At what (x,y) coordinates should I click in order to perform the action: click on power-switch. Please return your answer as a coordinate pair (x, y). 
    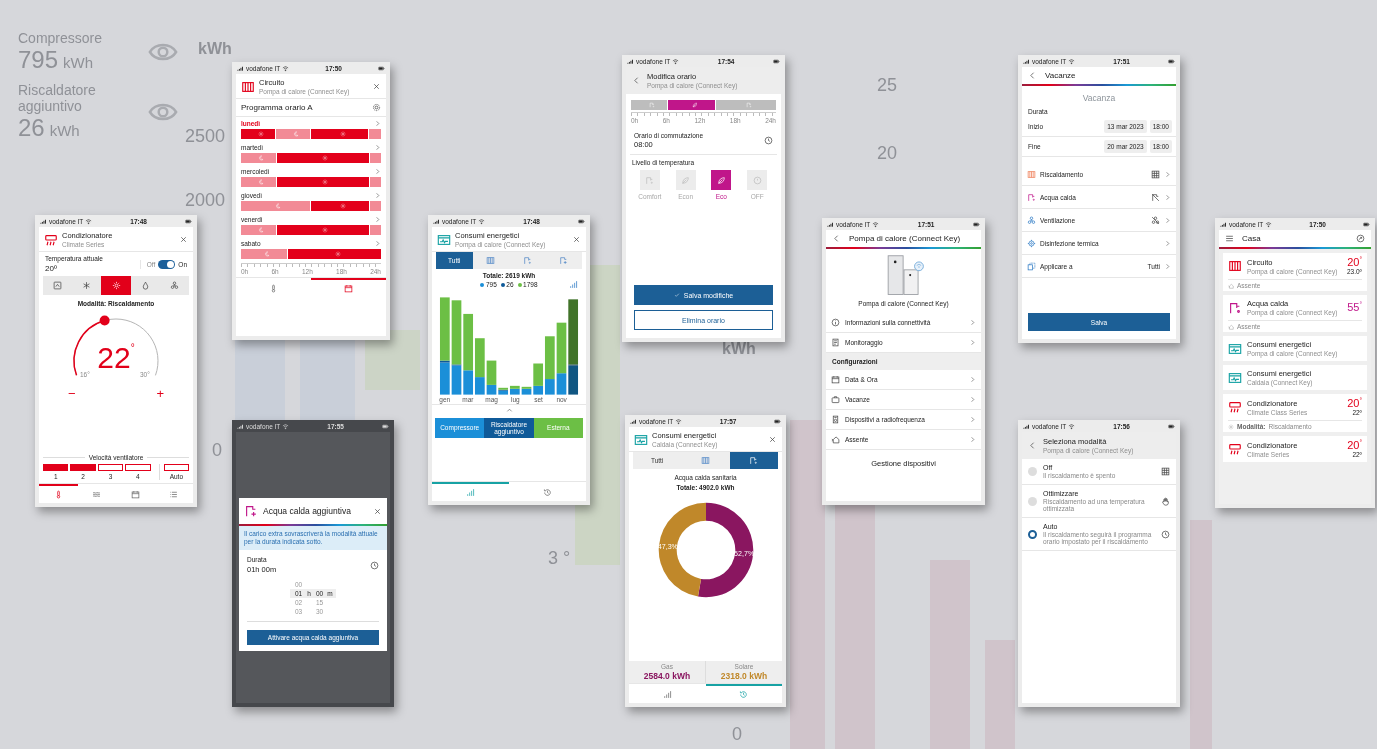
    Looking at the image, I should click on (167, 264).